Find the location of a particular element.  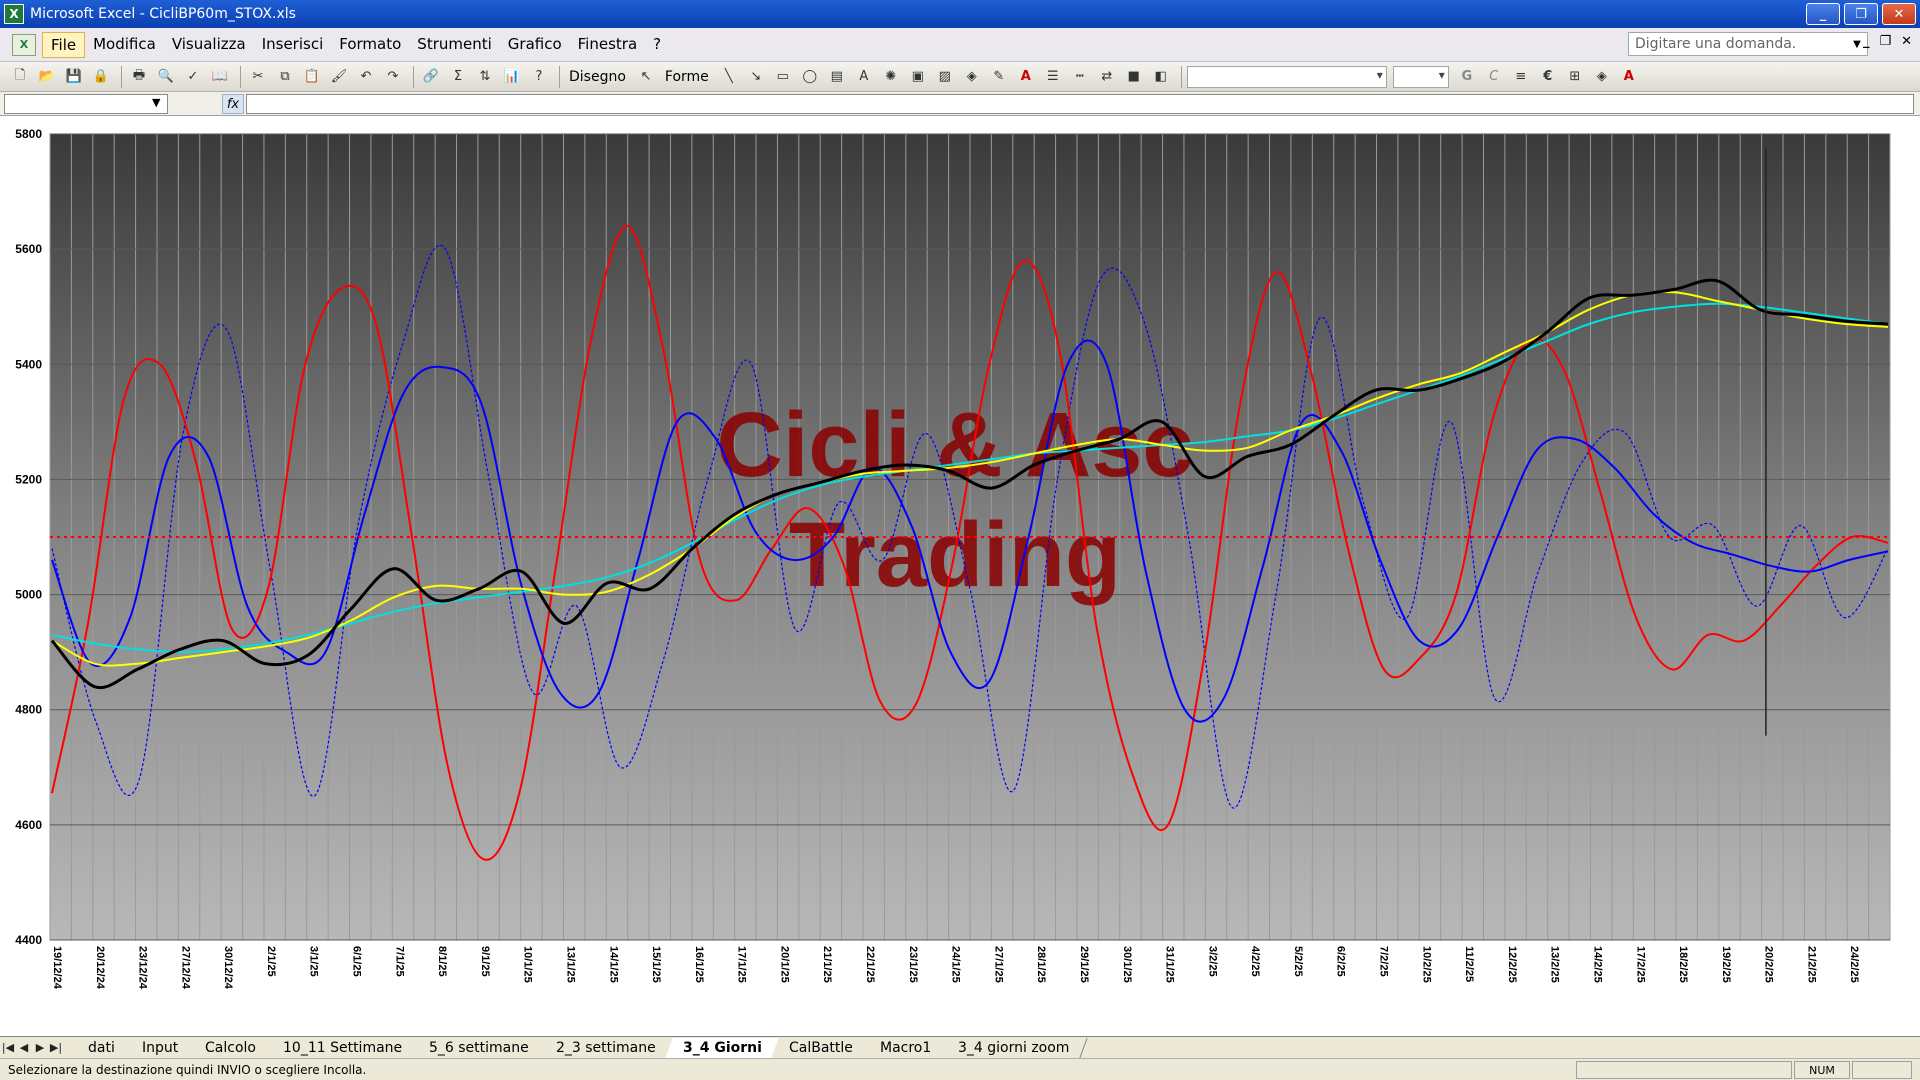

sort-icon: ⇅ is located at coordinates (485, 77).